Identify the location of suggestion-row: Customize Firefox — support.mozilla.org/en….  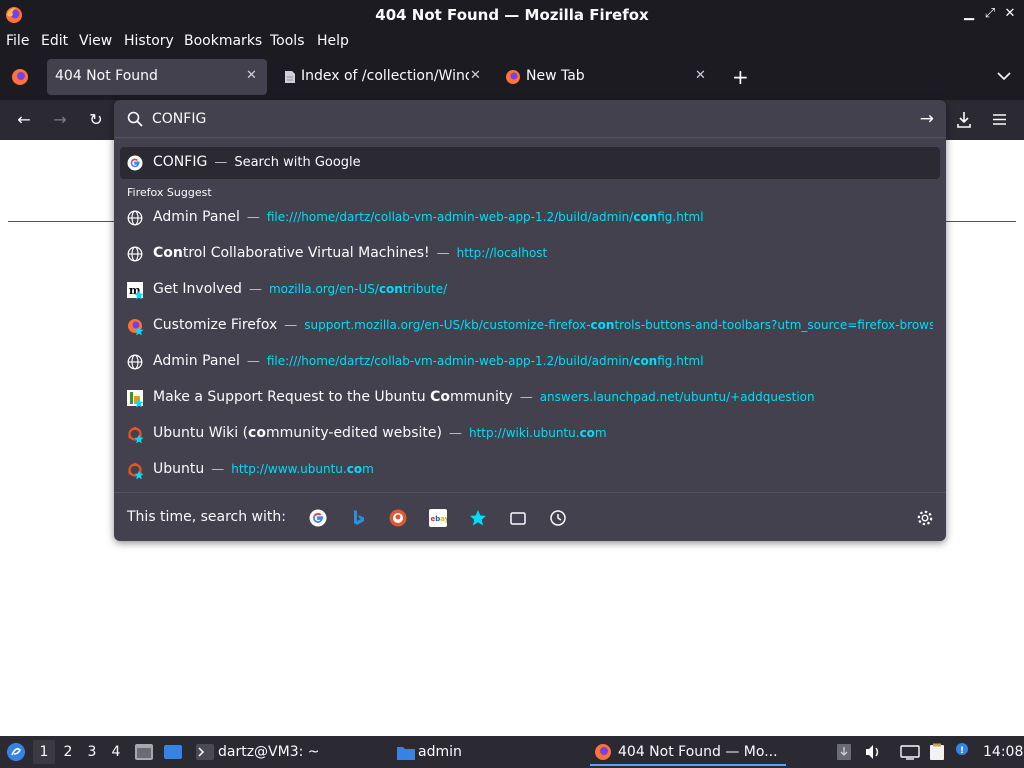
(530, 326).